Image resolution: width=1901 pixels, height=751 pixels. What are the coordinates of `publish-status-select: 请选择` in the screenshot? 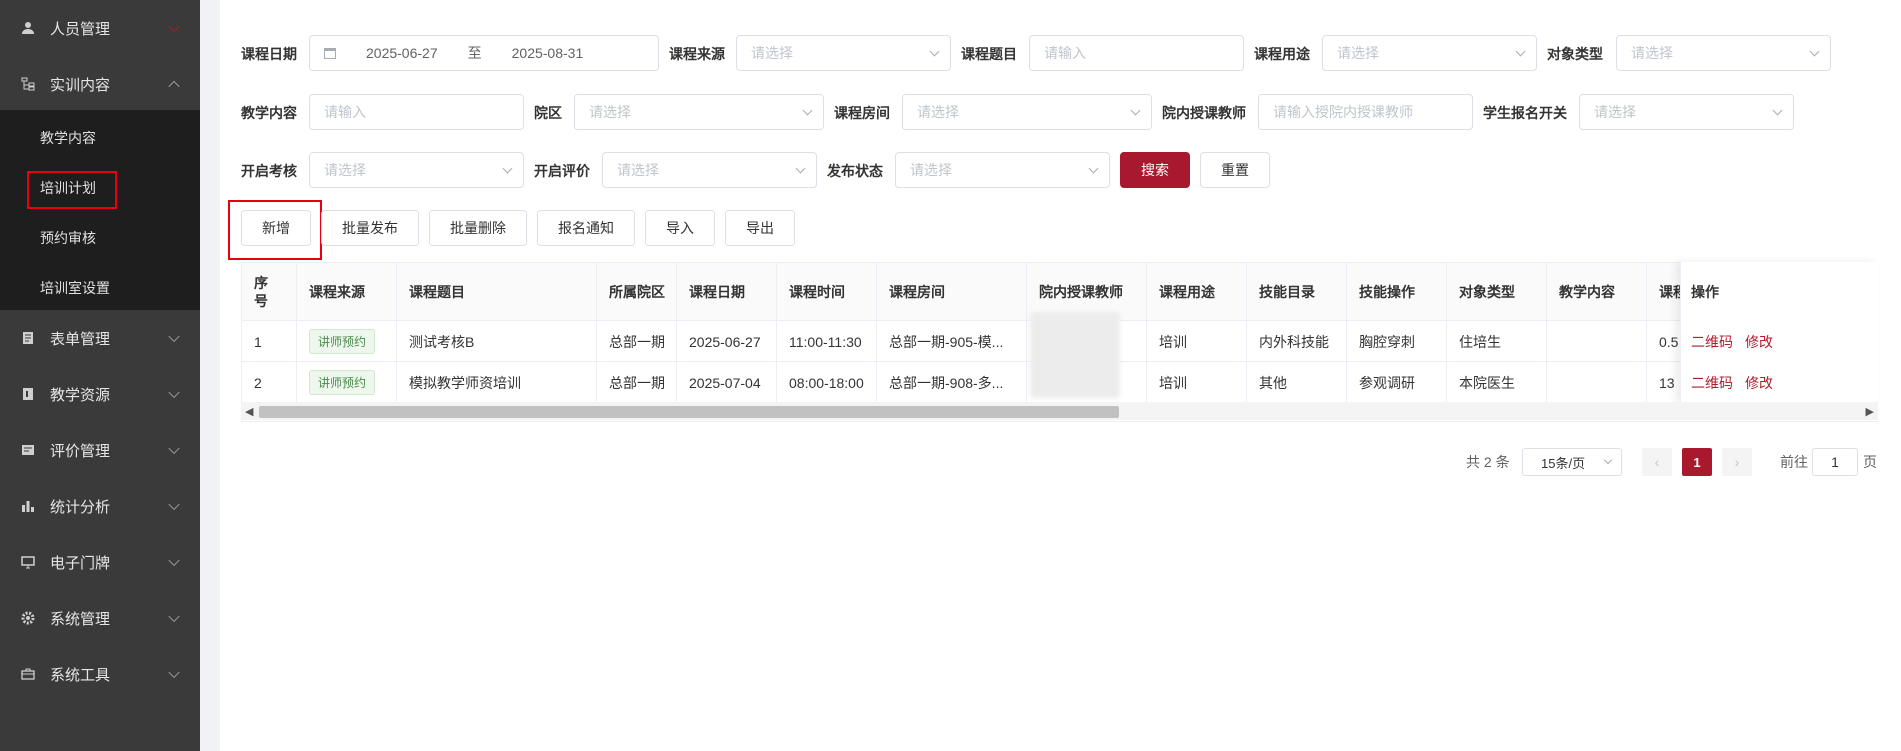 It's located at (1002, 170).